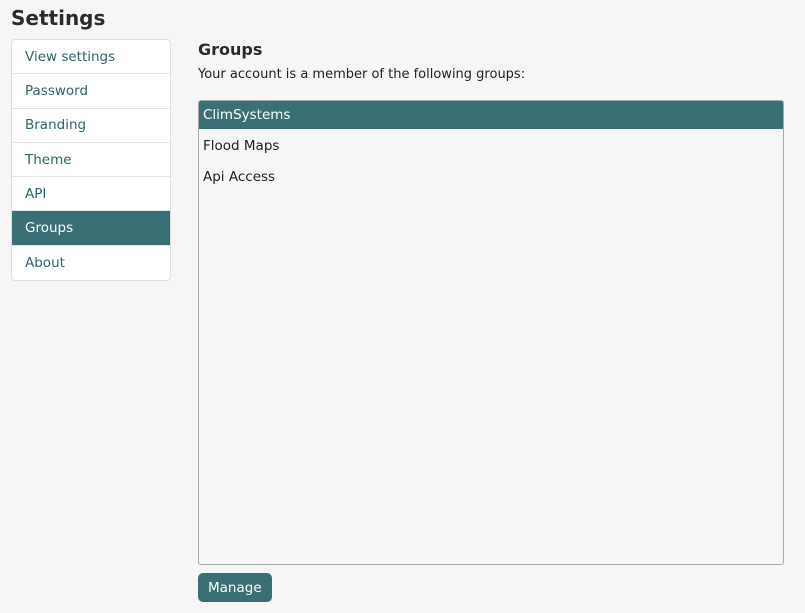 The image size is (805, 613). I want to click on sidebar-item-view-settings: View settings, so click(91, 57).